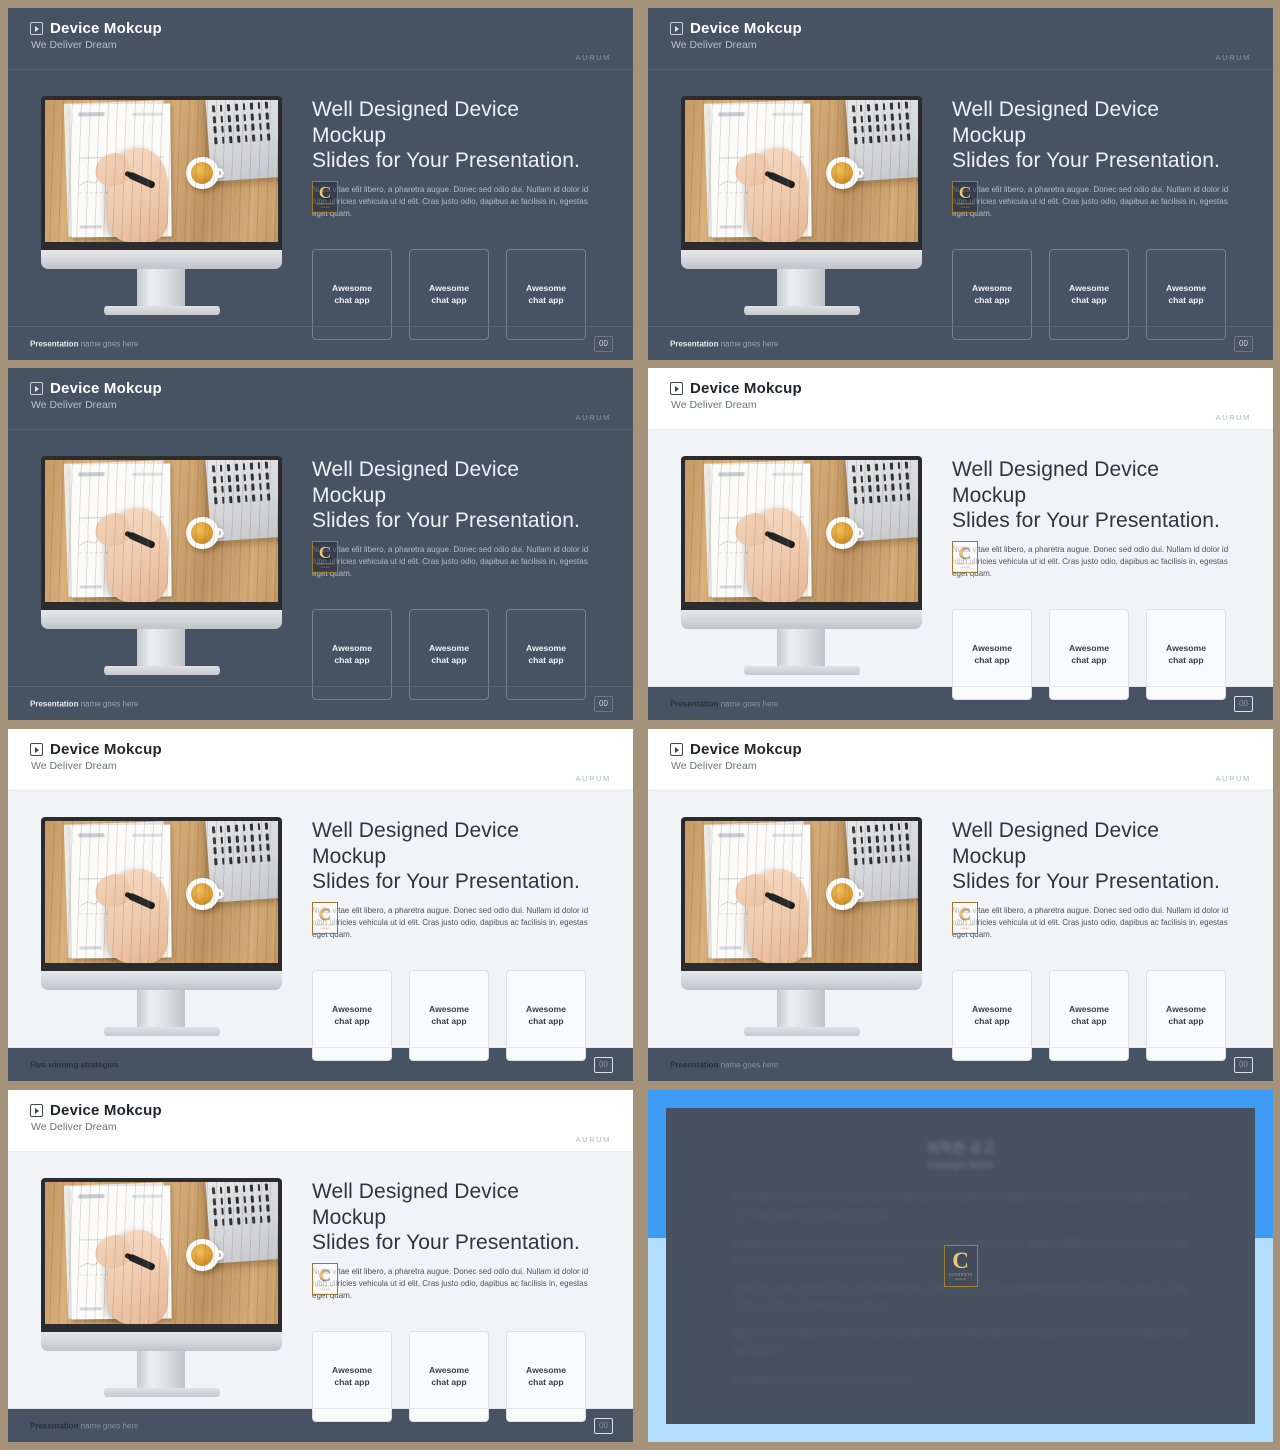 The image size is (1280, 1450). I want to click on brand-title-row: Device Mokcup, so click(96, 388).